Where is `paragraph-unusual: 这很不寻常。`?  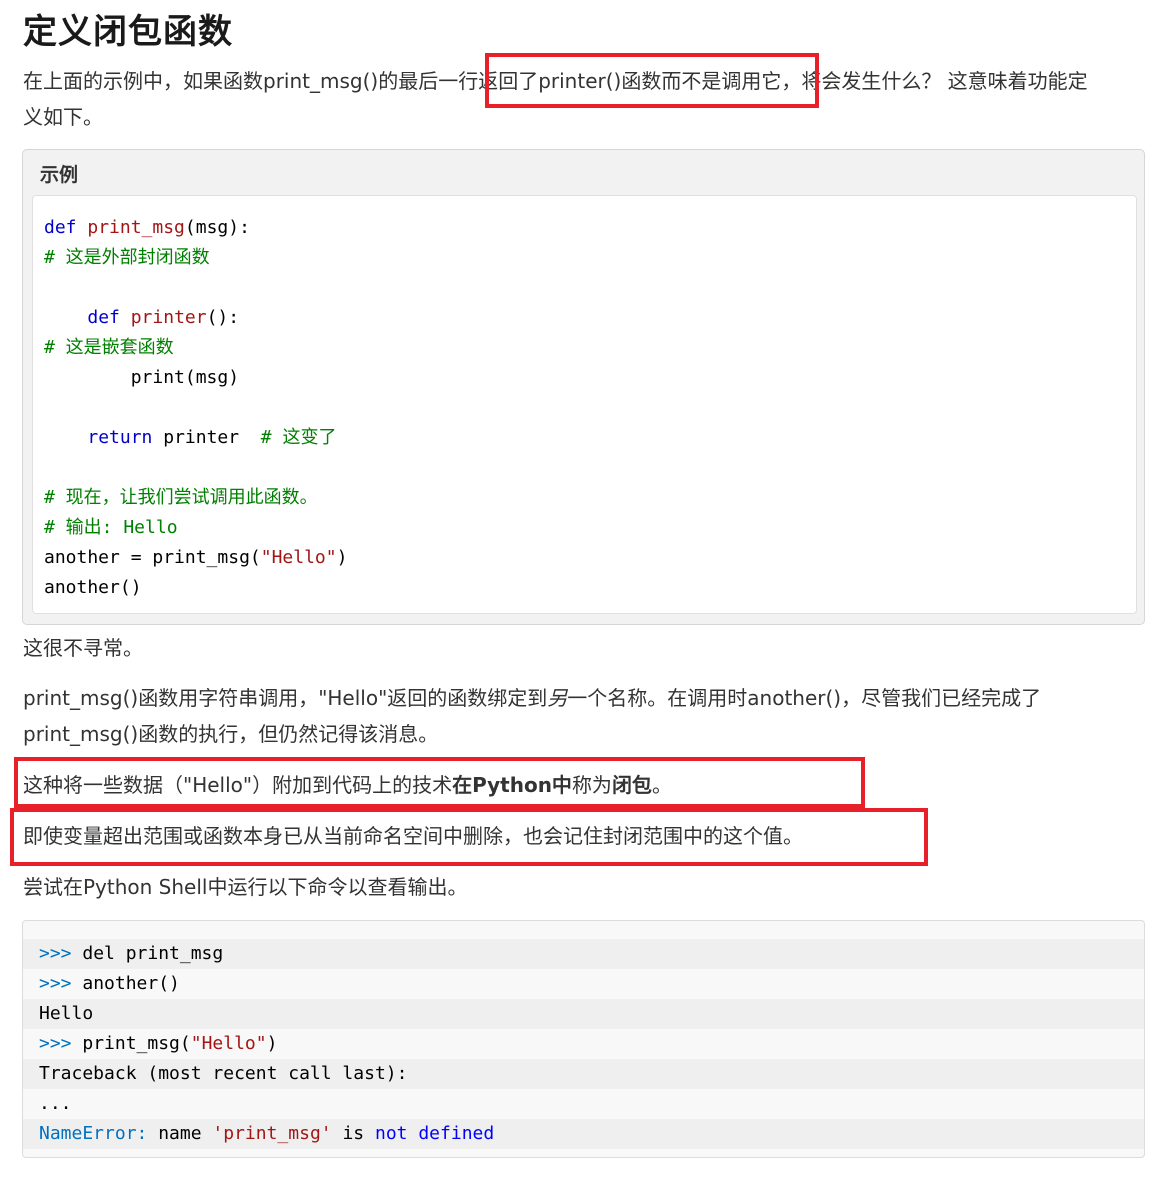
paragraph-unusual: 这很不寻常。 is located at coordinates (83, 648).